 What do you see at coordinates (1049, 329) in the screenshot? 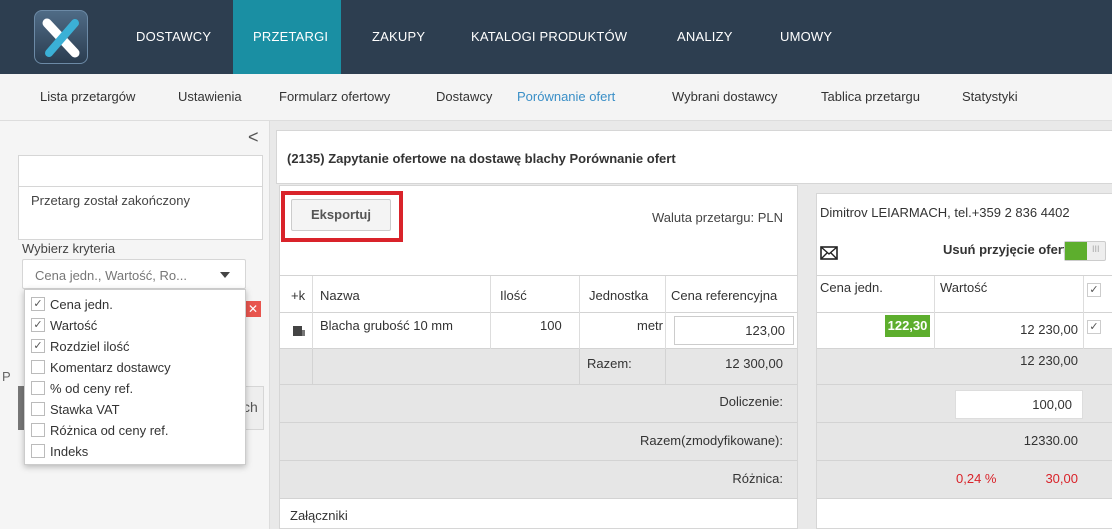
I see `supplier-value: 12 230,00` at bounding box center [1049, 329].